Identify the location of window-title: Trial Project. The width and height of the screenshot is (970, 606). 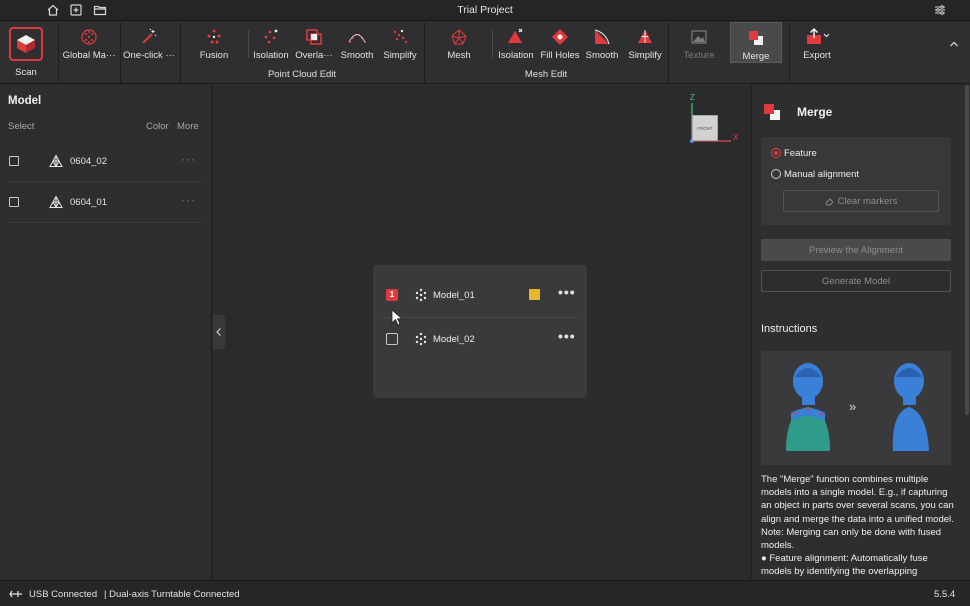
(485, 10).